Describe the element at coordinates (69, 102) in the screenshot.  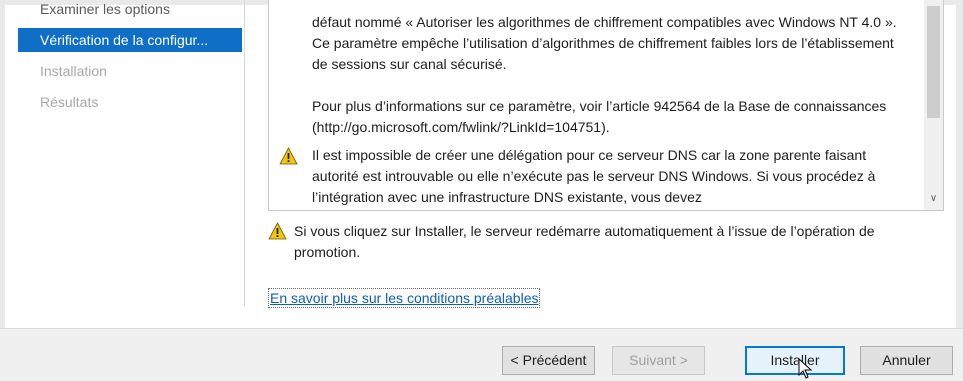
I see `step-resultats: Résultats` at that location.